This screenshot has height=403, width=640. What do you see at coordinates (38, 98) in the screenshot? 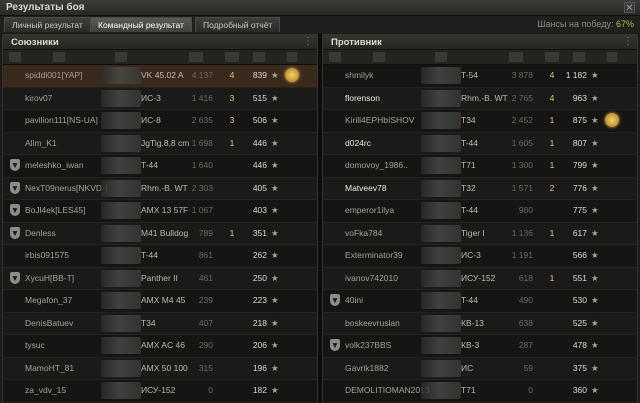
I see `player-name: kirov07` at bounding box center [38, 98].